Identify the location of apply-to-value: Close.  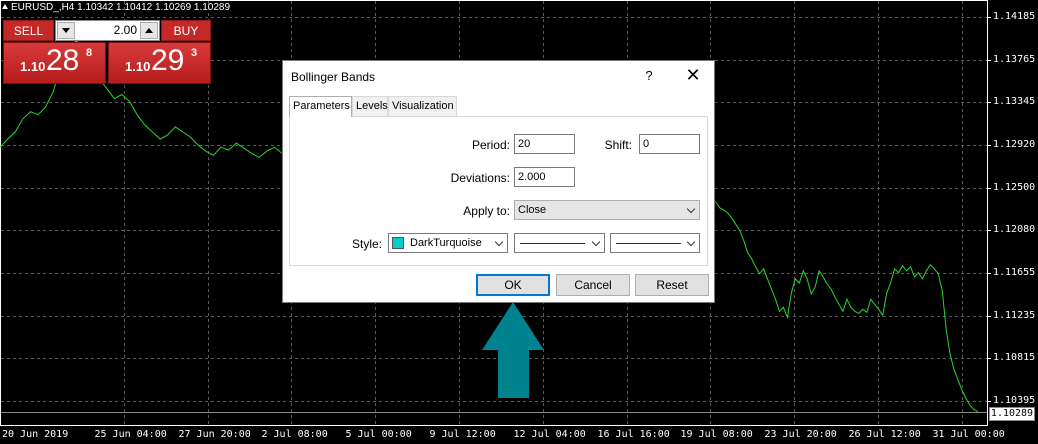
(532, 210).